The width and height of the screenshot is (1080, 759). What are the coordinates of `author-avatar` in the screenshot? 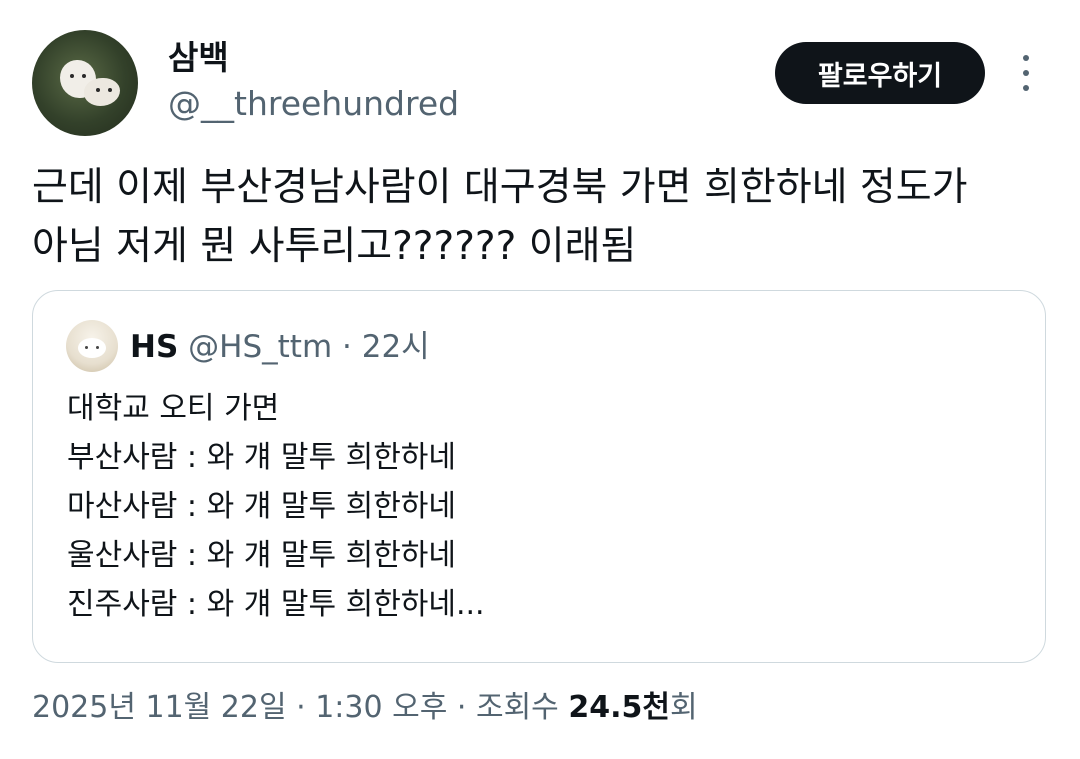 It's located at (85, 83).